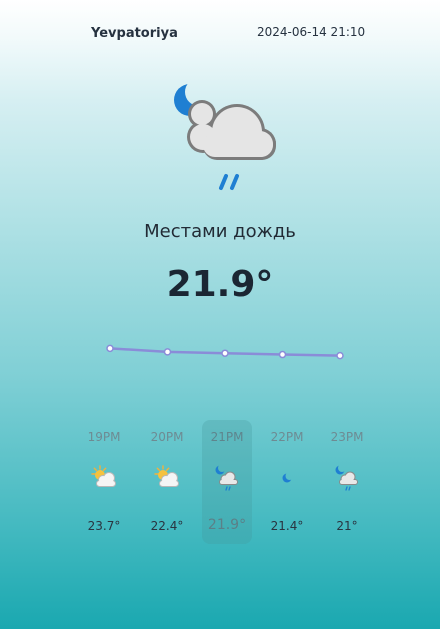  Describe the element at coordinates (220, 284) in the screenshot. I see `current-temperature: 21.9°` at that location.